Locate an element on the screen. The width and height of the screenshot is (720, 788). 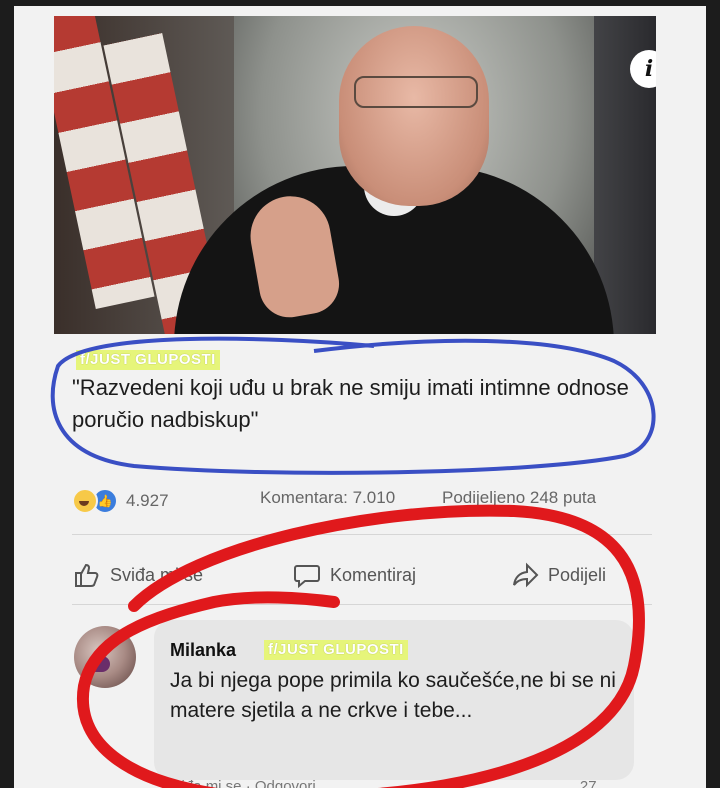
photo-glasses is located at coordinates (416, 92).